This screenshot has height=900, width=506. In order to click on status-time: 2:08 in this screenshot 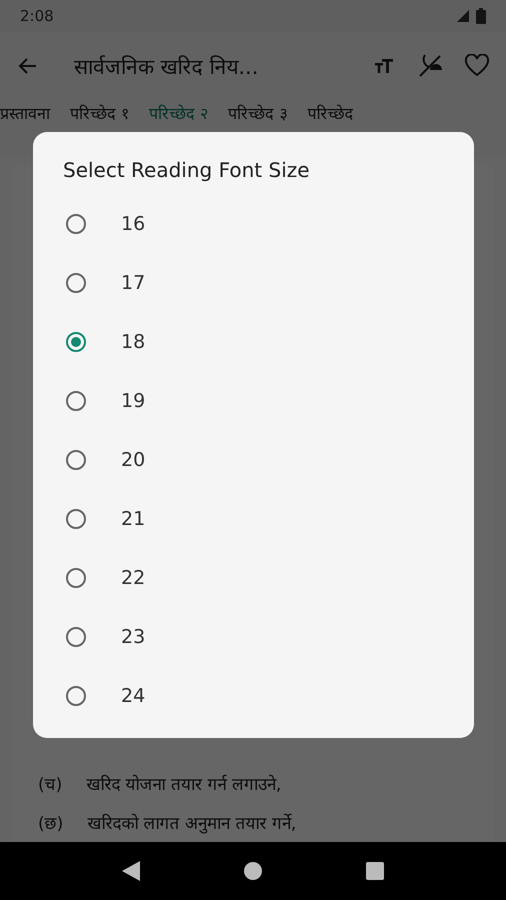, I will do `click(37, 16)`.